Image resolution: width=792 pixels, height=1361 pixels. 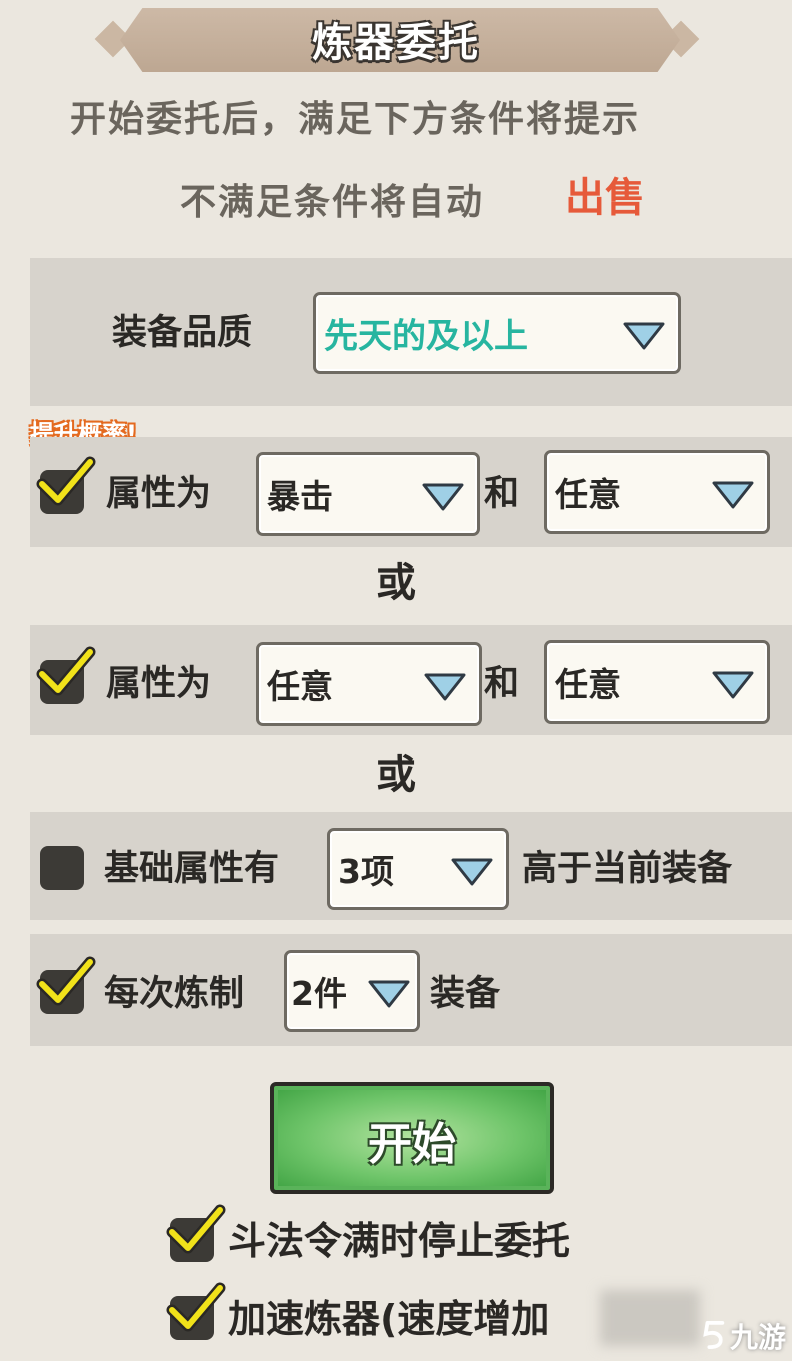 What do you see at coordinates (465, 994) in the screenshot?
I see `rule-4-suffix: 装备` at bounding box center [465, 994].